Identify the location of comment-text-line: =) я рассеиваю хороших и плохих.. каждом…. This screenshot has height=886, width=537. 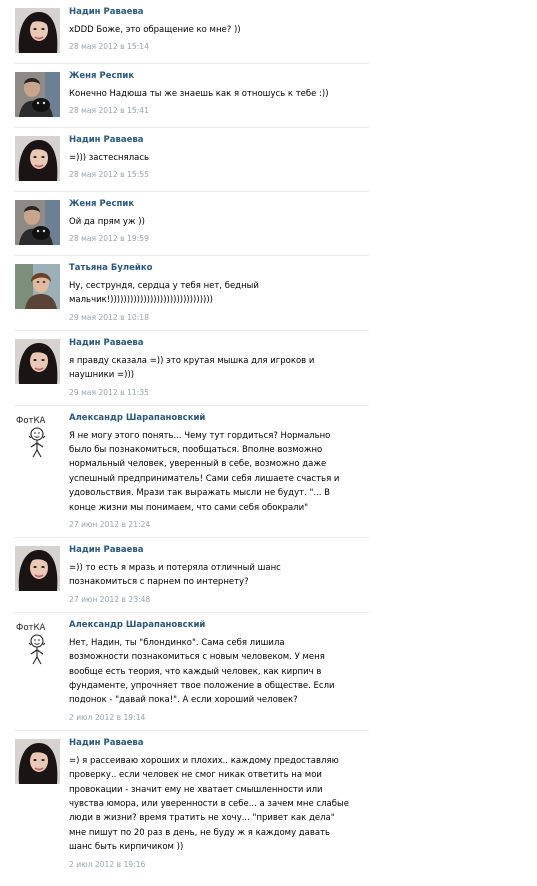
(204, 760).